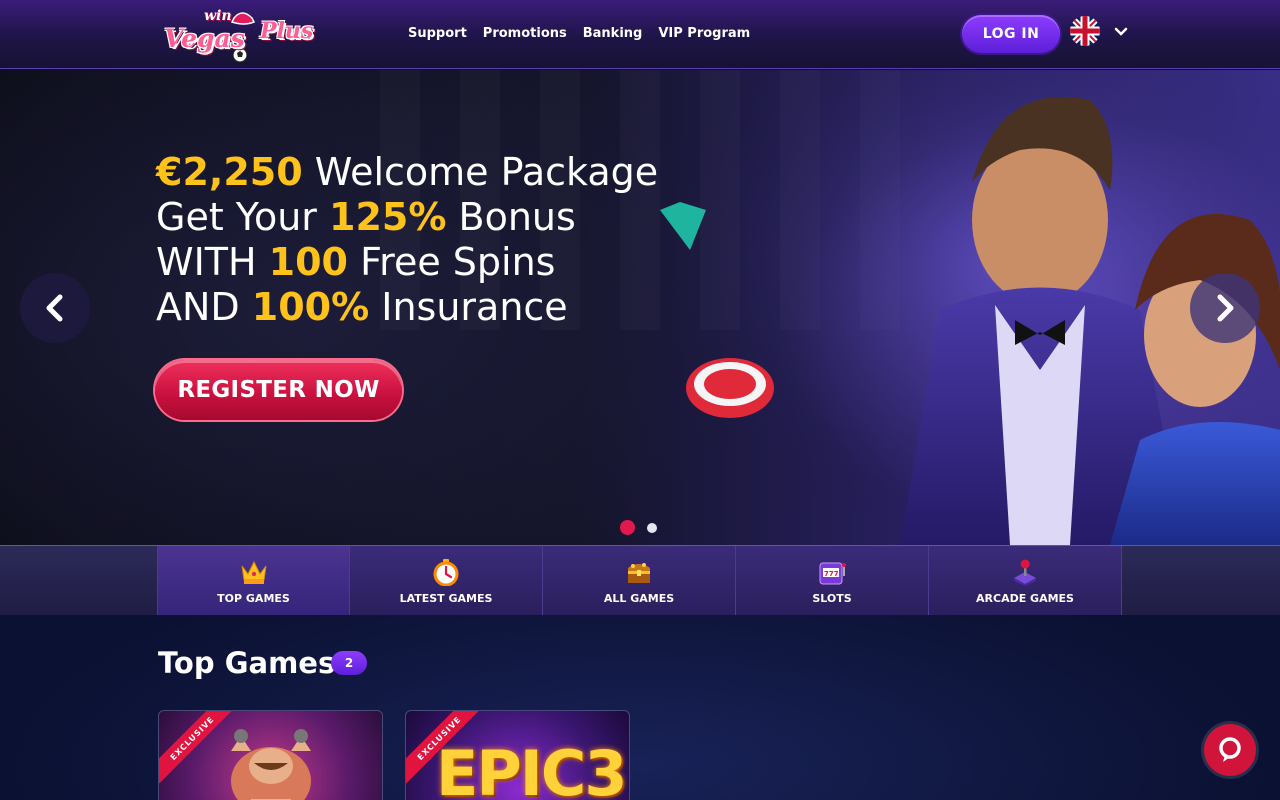  What do you see at coordinates (1085, 31) in the screenshot?
I see `uk-flag-icon` at bounding box center [1085, 31].